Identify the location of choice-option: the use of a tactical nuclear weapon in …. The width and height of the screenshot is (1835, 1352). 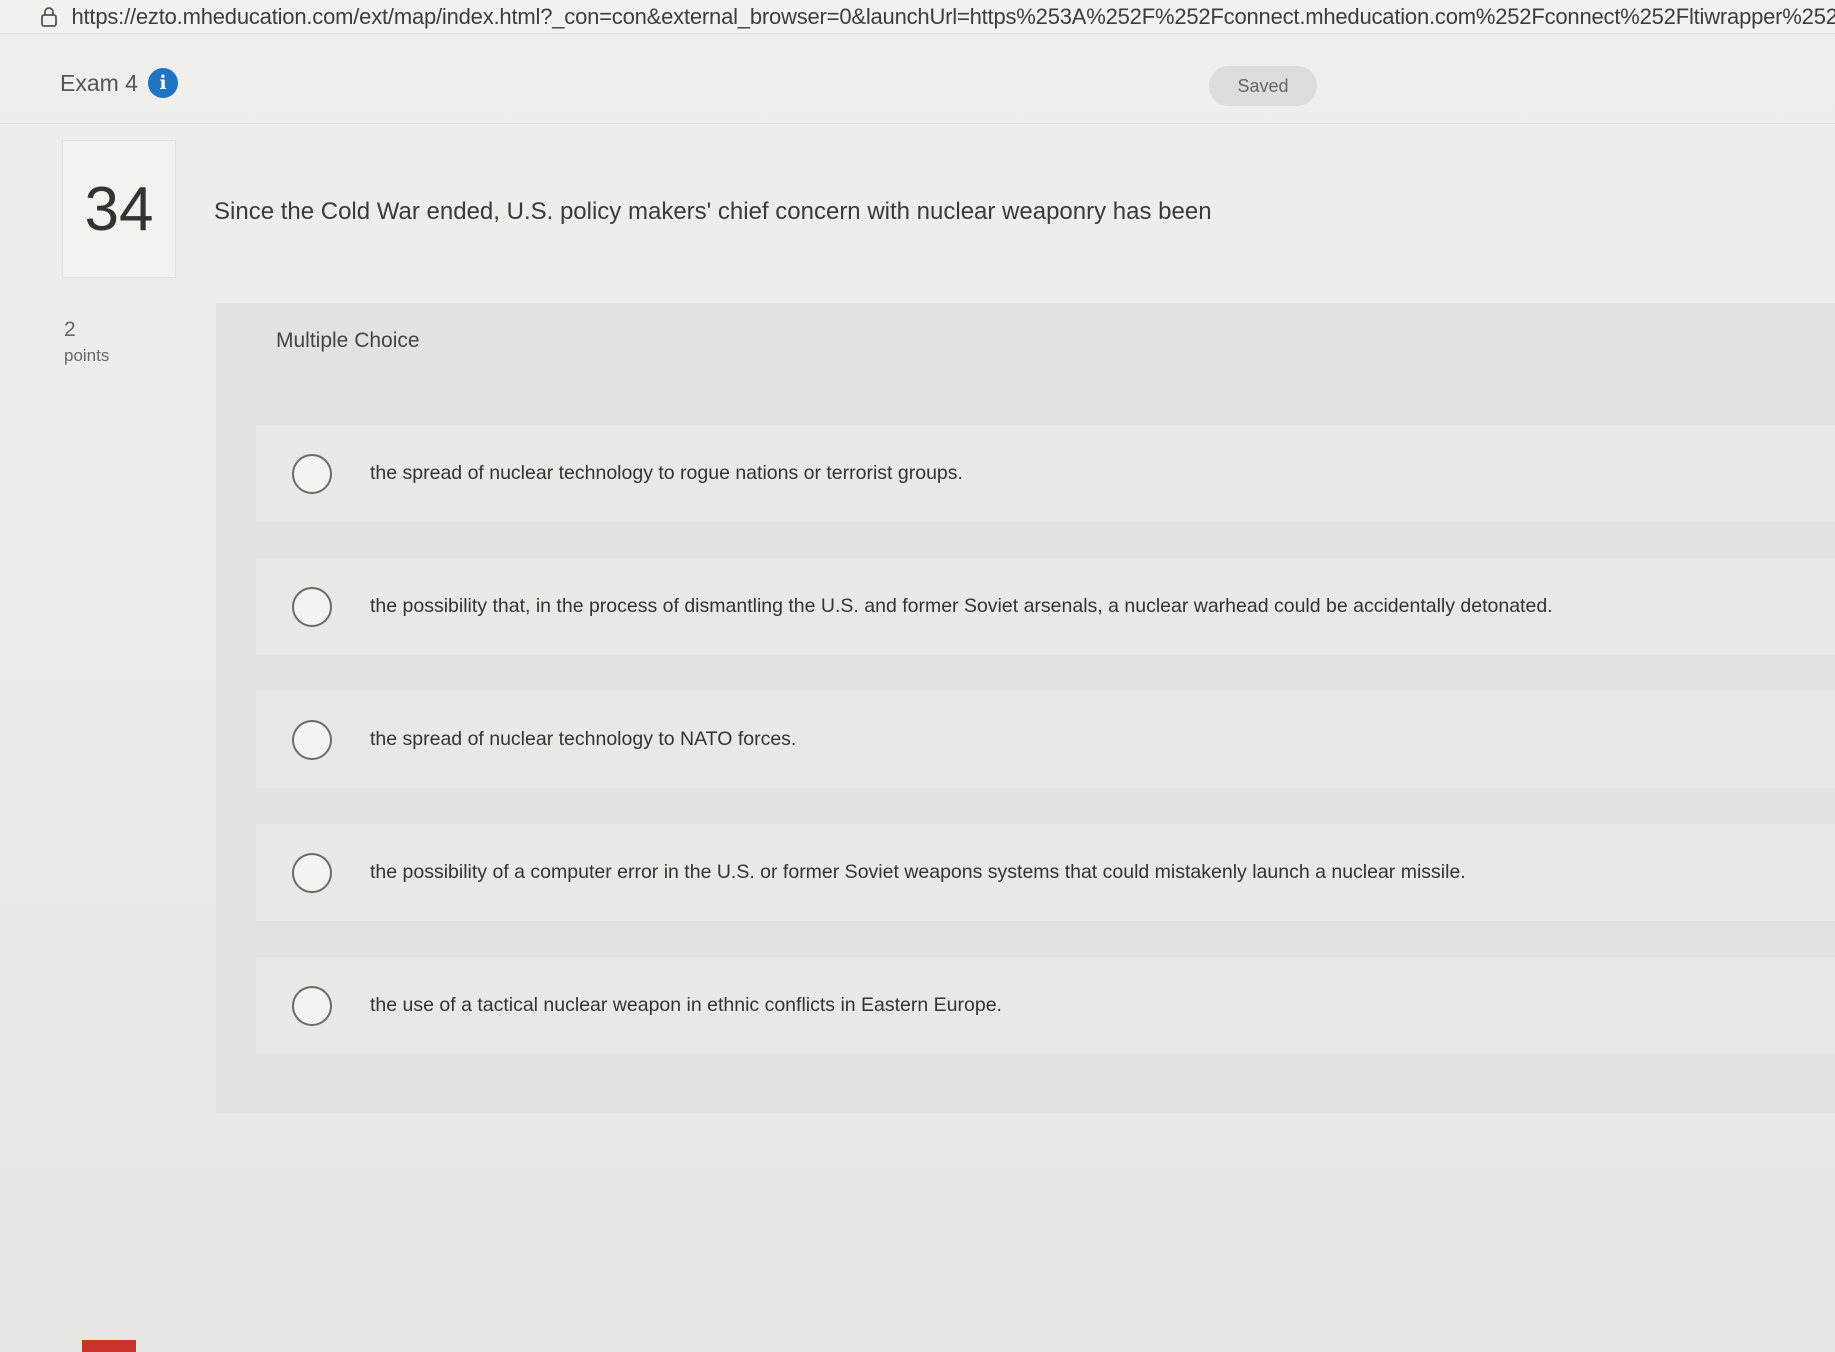
(1045, 1005).